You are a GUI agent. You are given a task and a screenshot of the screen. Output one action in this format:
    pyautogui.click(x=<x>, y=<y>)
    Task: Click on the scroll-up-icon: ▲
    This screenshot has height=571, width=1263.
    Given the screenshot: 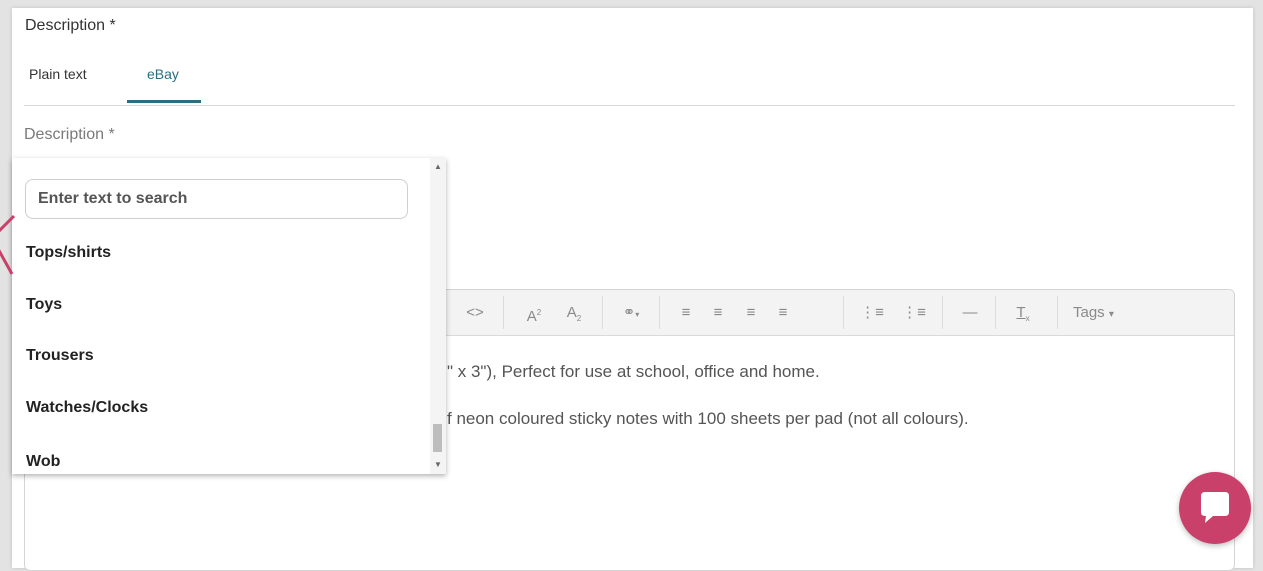 What is the action you would take?
    pyautogui.click(x=438, y=166)
    